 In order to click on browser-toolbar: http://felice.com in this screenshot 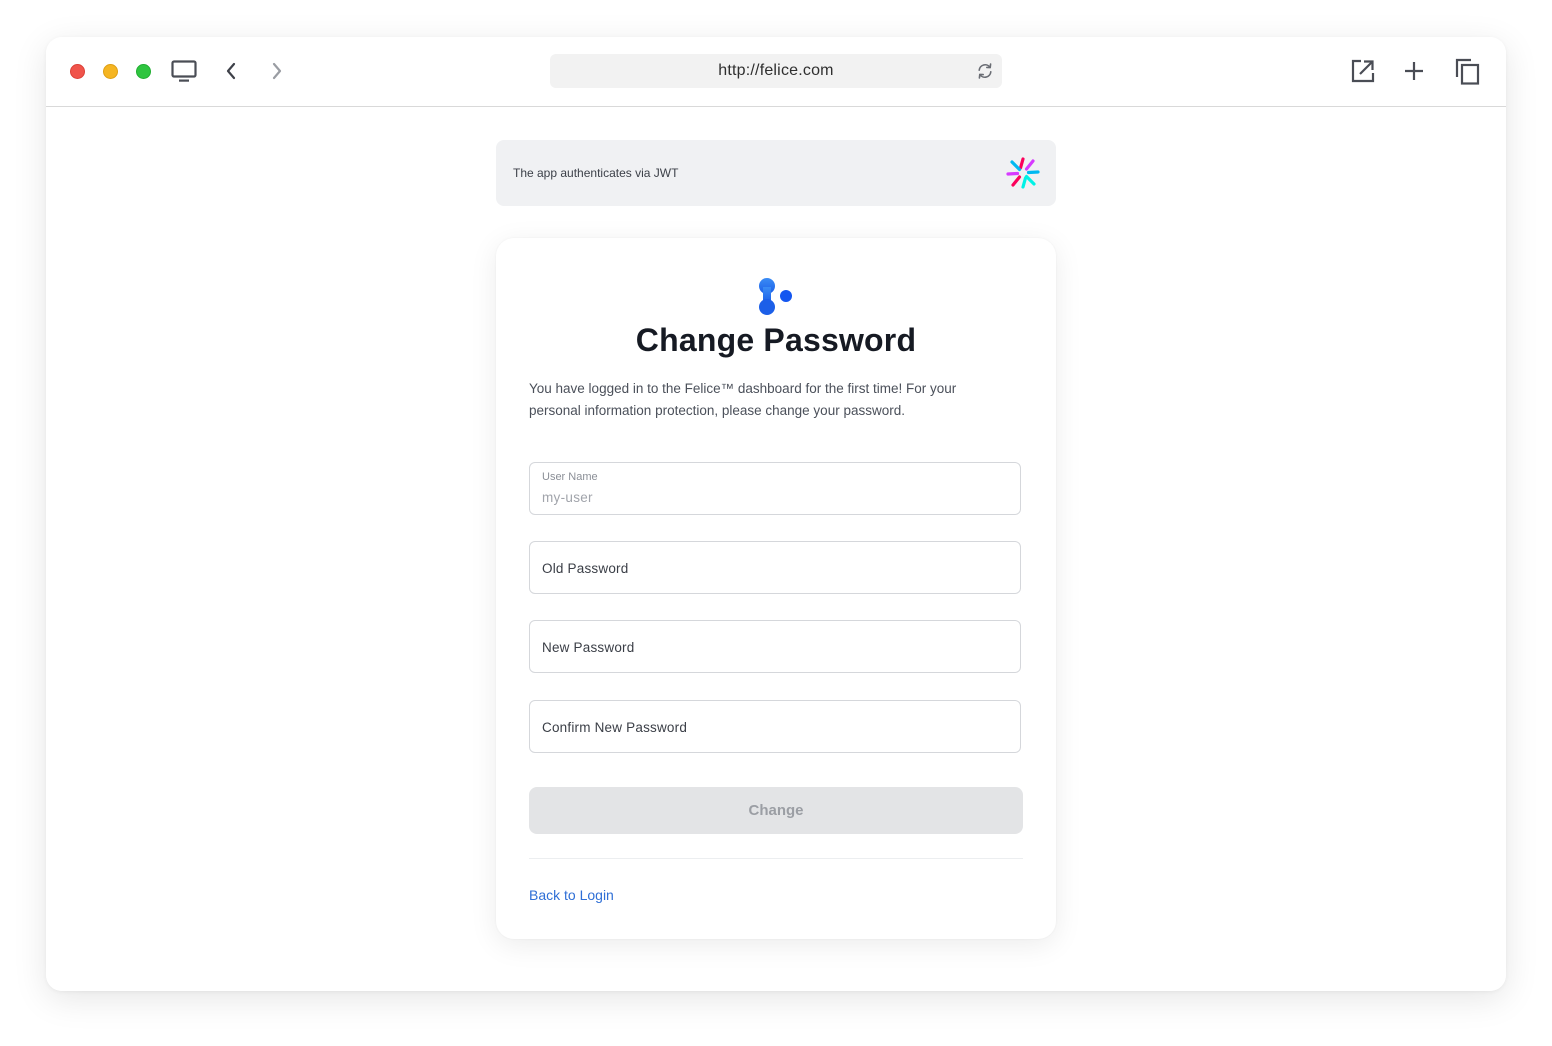, I will do `click(776, 72)`.